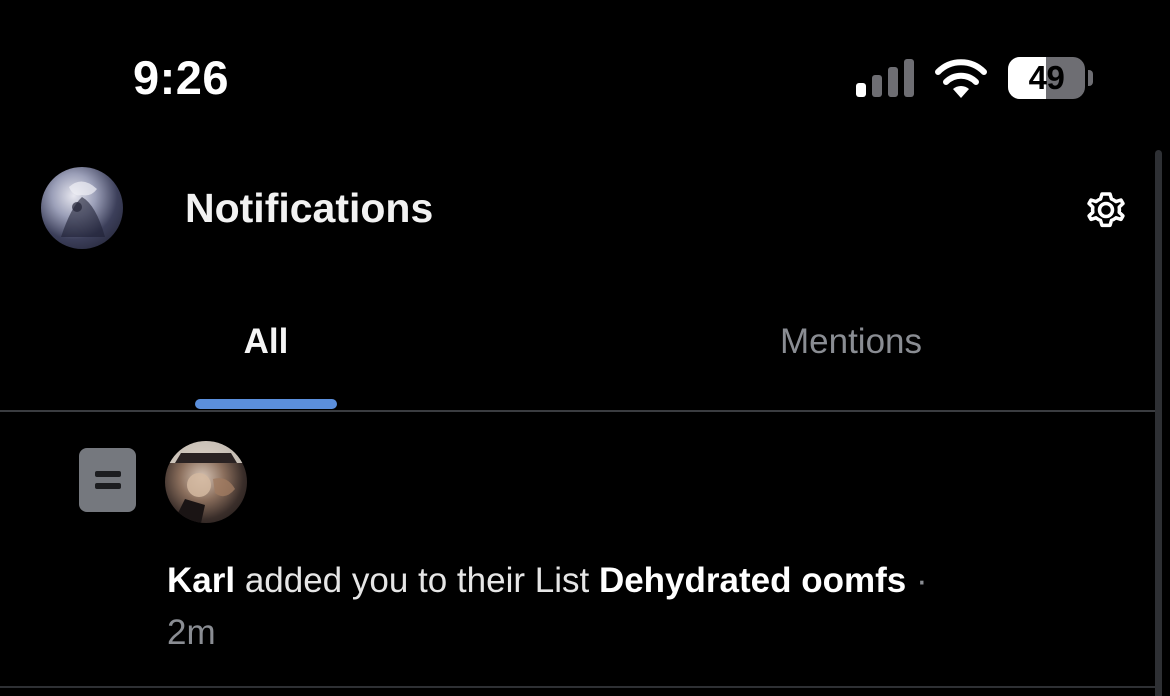  Describe the element at coordinates (579, 411) in the screenshot. I see `tab-divider` at that location.